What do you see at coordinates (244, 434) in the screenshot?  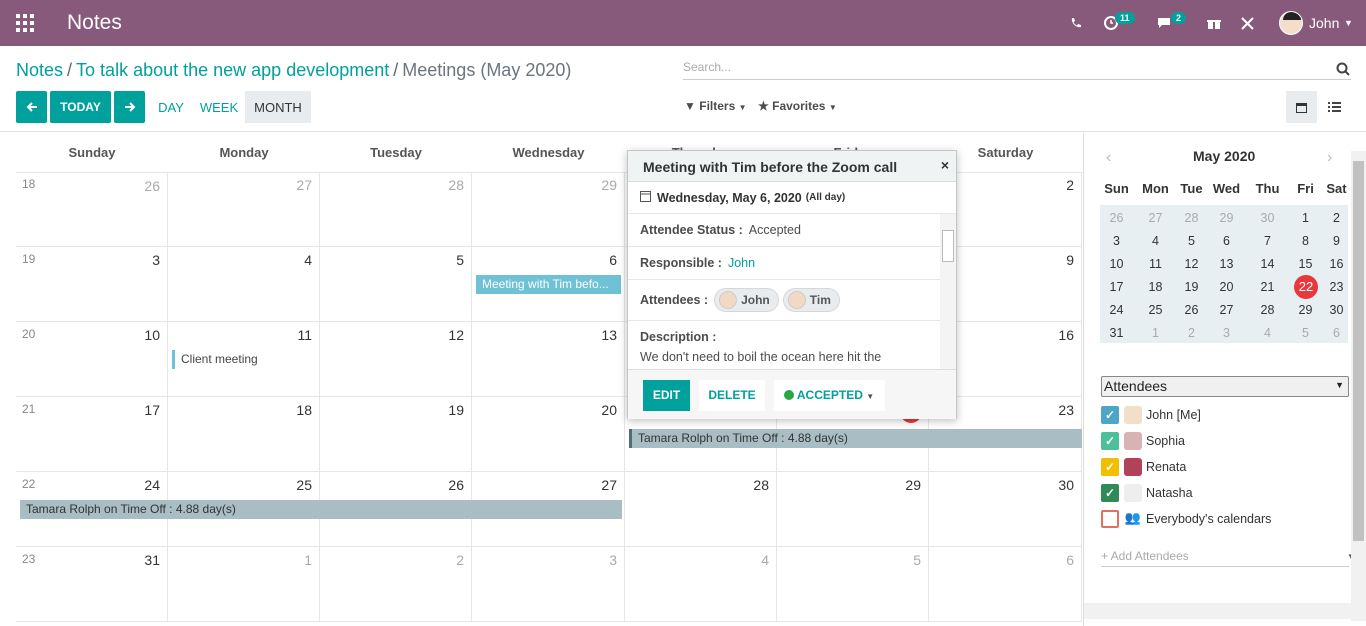 I see `day-cell: 18` at bounding box center [244, 434].